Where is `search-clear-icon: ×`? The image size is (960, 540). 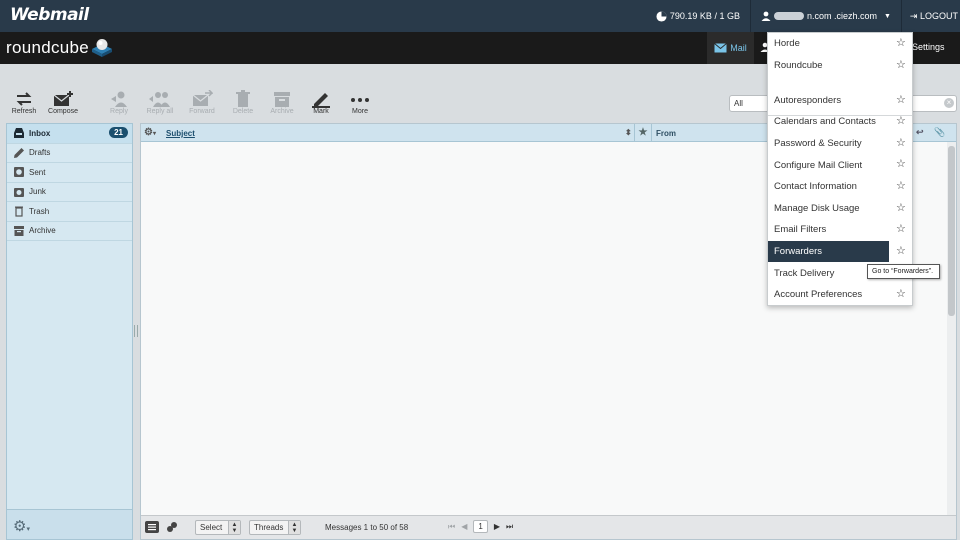 search-clear-icon: × is located at coordinates (949, 103).